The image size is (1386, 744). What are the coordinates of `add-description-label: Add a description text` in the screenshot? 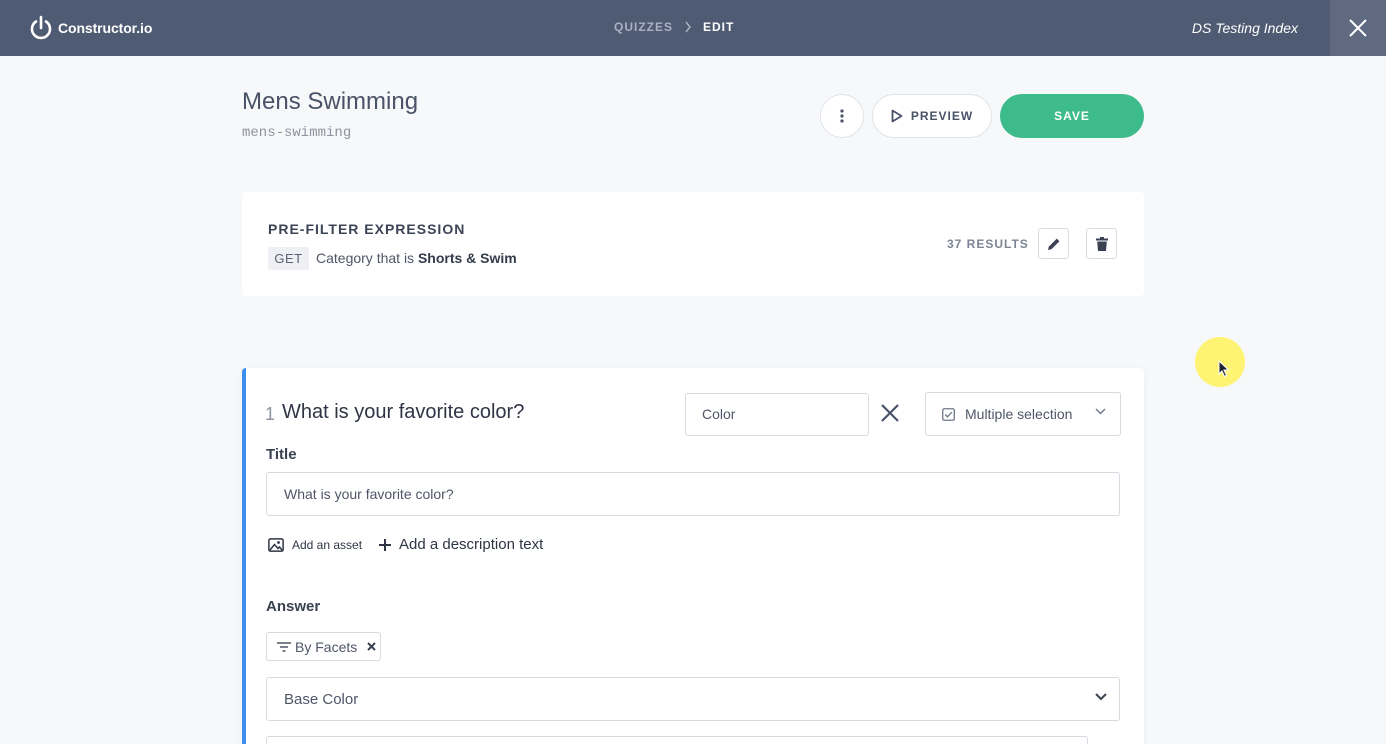 It's located at (471, 544).